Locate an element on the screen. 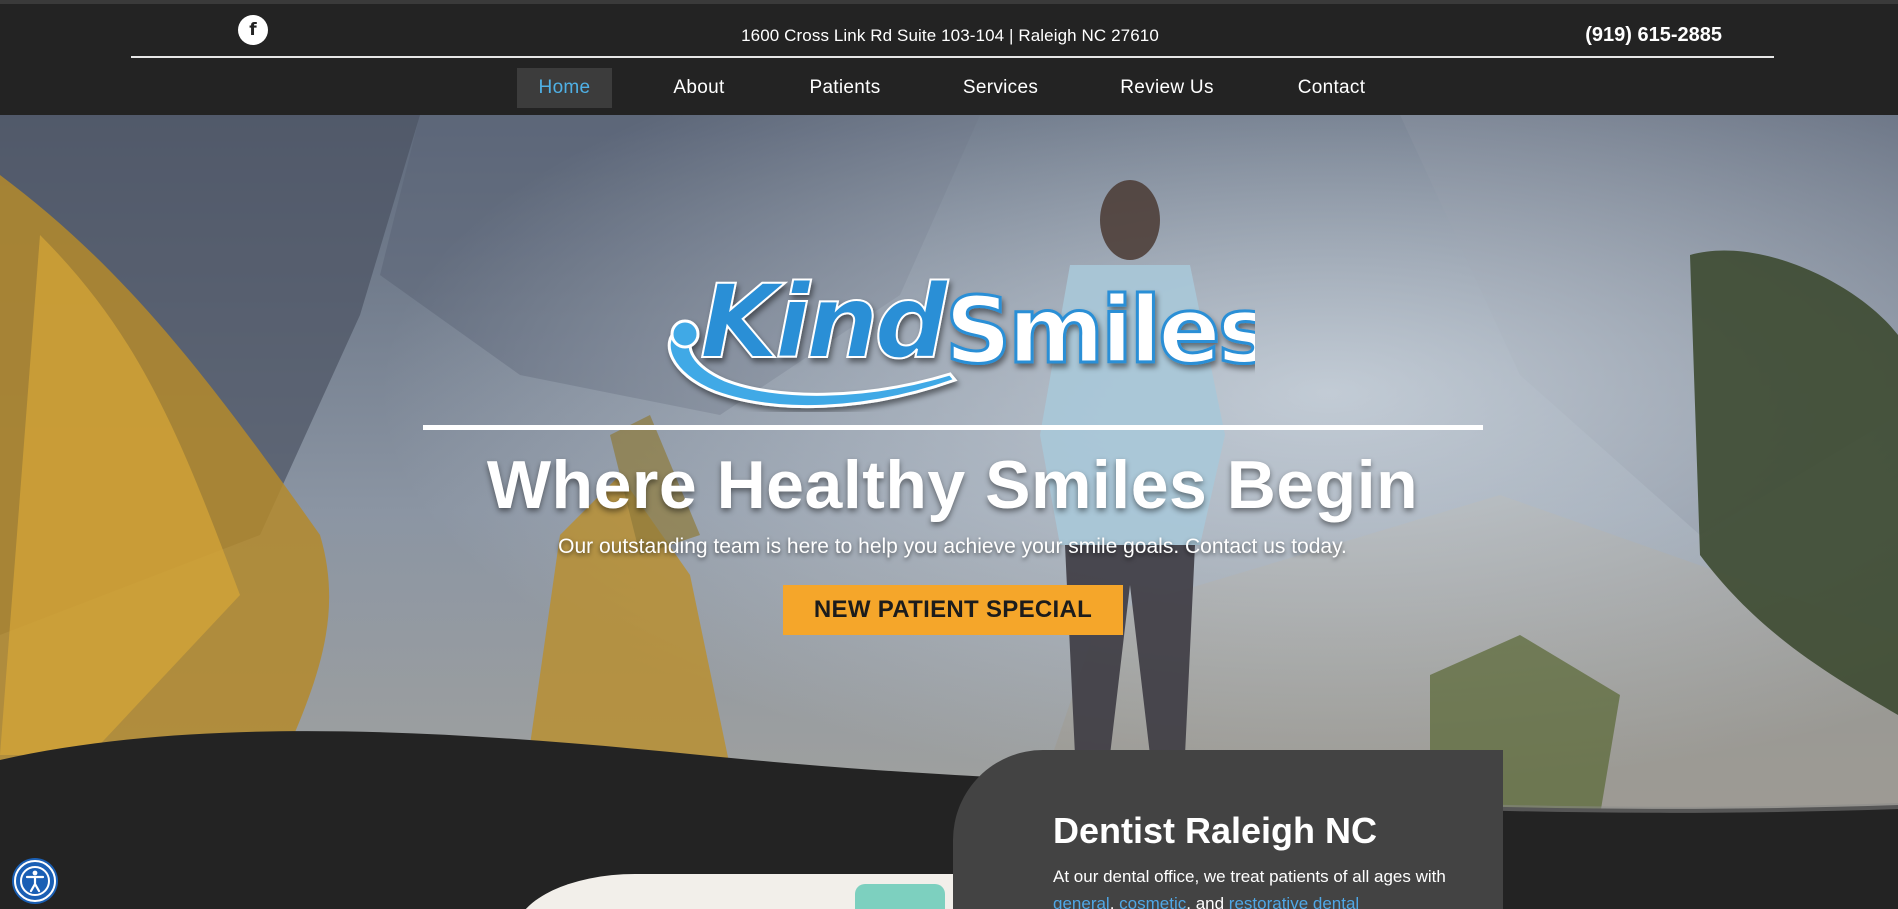 The width and height of the screenshot is (1898, 909). svg-text: Smiles is located at coordinates (1100, 330).